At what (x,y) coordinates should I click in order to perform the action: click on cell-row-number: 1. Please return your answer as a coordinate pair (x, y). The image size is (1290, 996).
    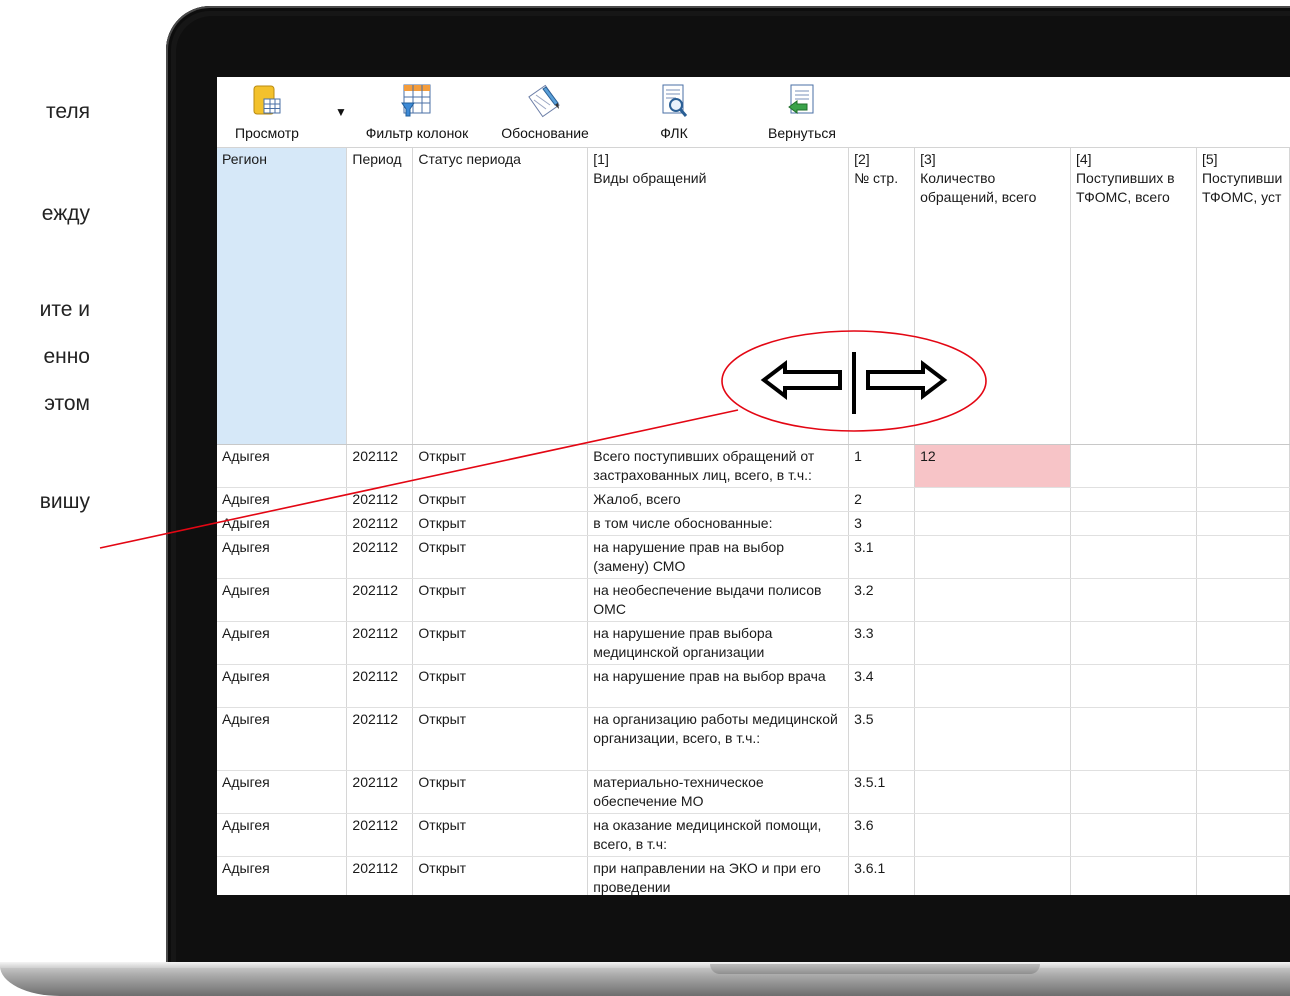
    Looking at the image, I should click on (882, 466).